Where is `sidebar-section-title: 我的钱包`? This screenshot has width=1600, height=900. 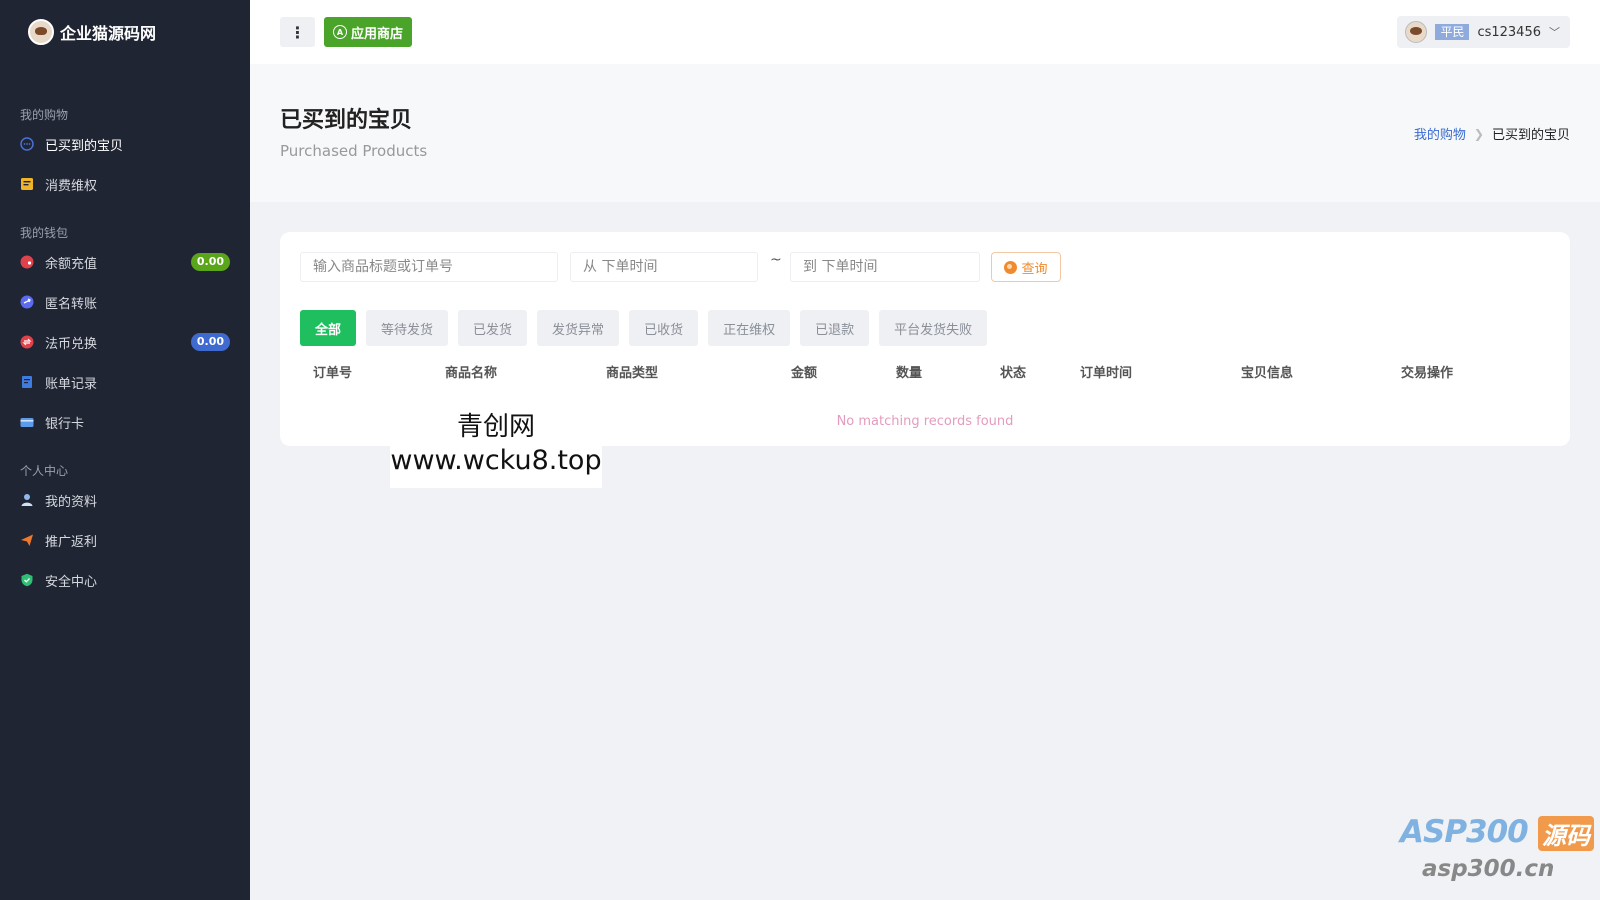
sidebar-section-title: 我的钱包 is located at coordinates (44, 233).